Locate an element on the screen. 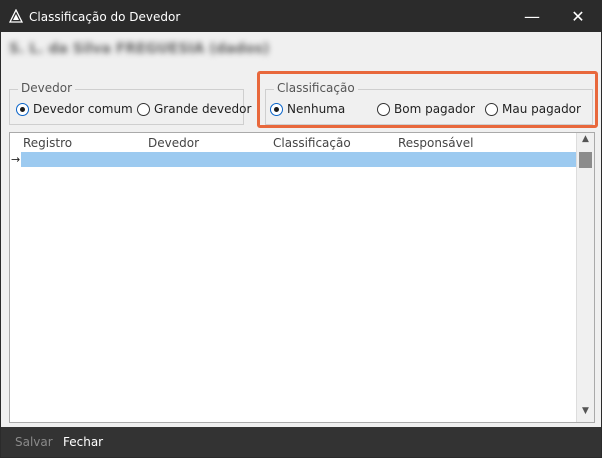  radio-devedor-comum: Devedor comum is located at coordinates (74, 109).